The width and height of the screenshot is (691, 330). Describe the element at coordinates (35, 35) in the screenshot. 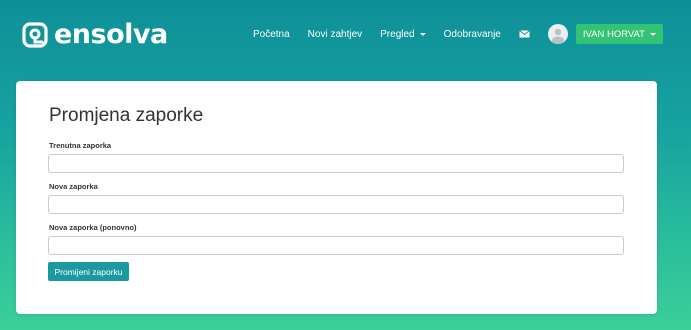

I see `ensolva-logo-icon` at that location.